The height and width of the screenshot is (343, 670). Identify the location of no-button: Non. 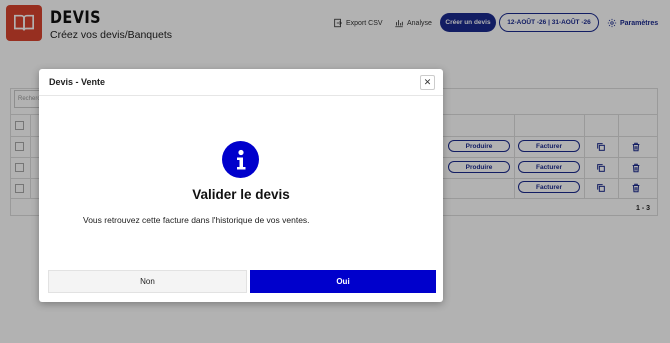
(147, 281).